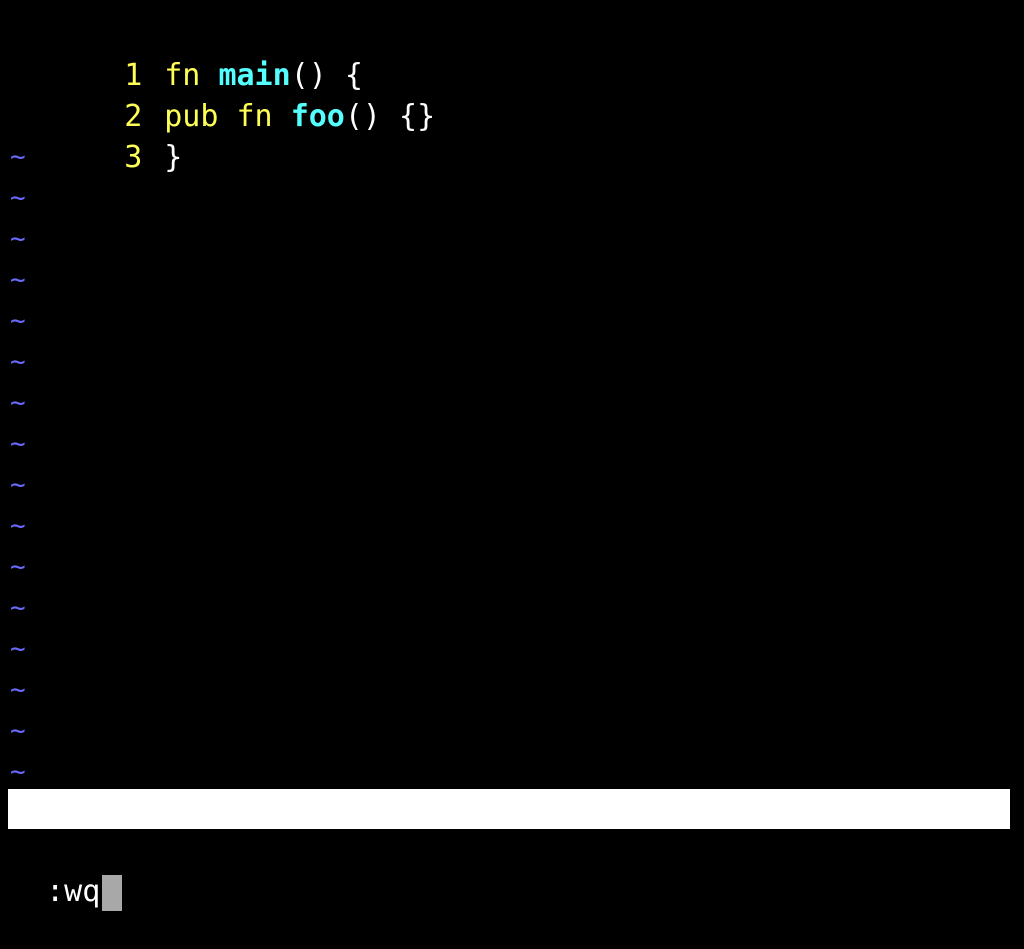  Describe the element at coordinates (390, 116) in the screenshot. I see `code-text: () {}` at that location.